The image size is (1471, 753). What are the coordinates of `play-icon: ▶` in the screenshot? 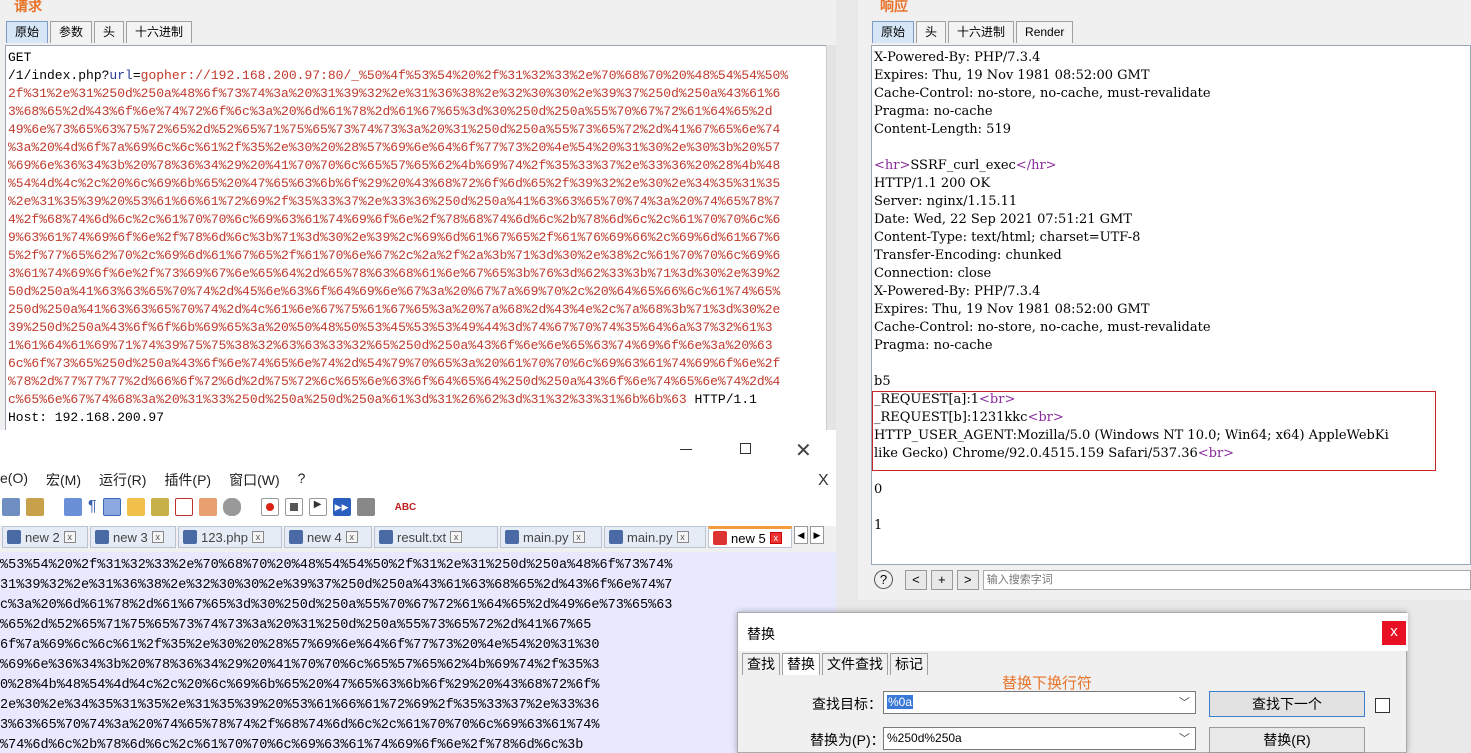 It's located at (317, 507).